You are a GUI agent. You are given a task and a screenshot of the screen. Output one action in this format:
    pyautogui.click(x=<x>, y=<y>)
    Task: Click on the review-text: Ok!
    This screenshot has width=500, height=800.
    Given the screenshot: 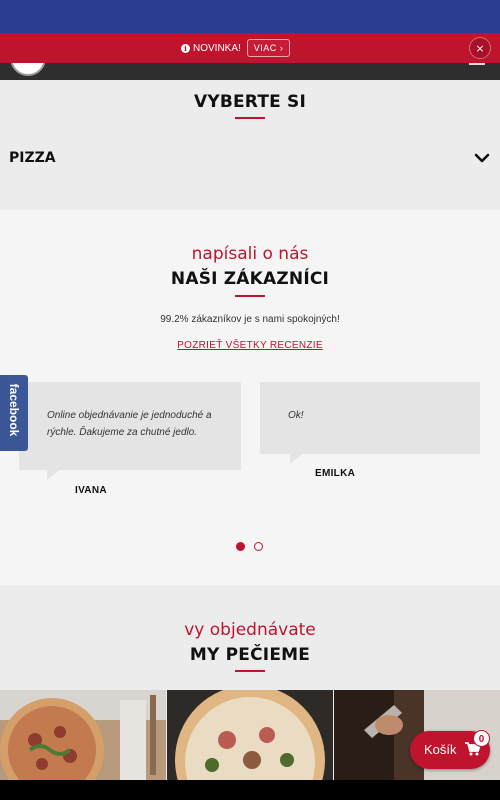 What is the action you would take?
    pyautogui.click(x=296, y=415)
    